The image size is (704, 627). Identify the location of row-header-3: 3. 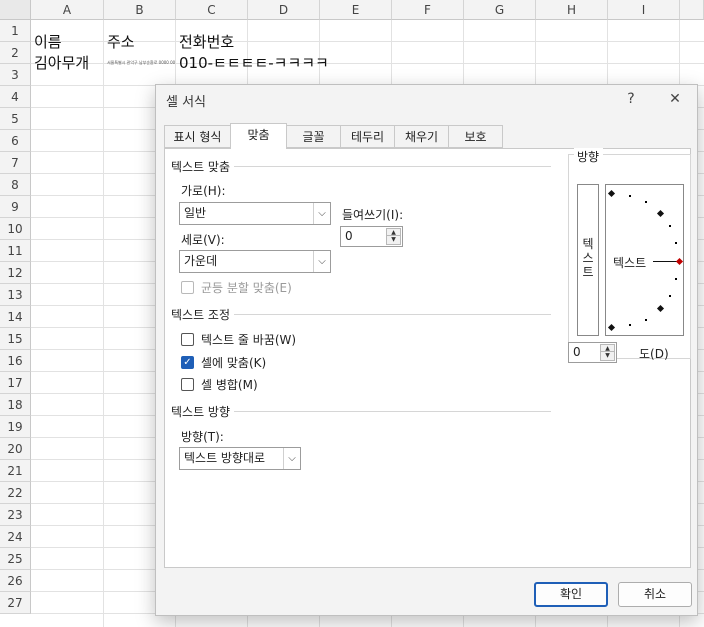
(15, 75).